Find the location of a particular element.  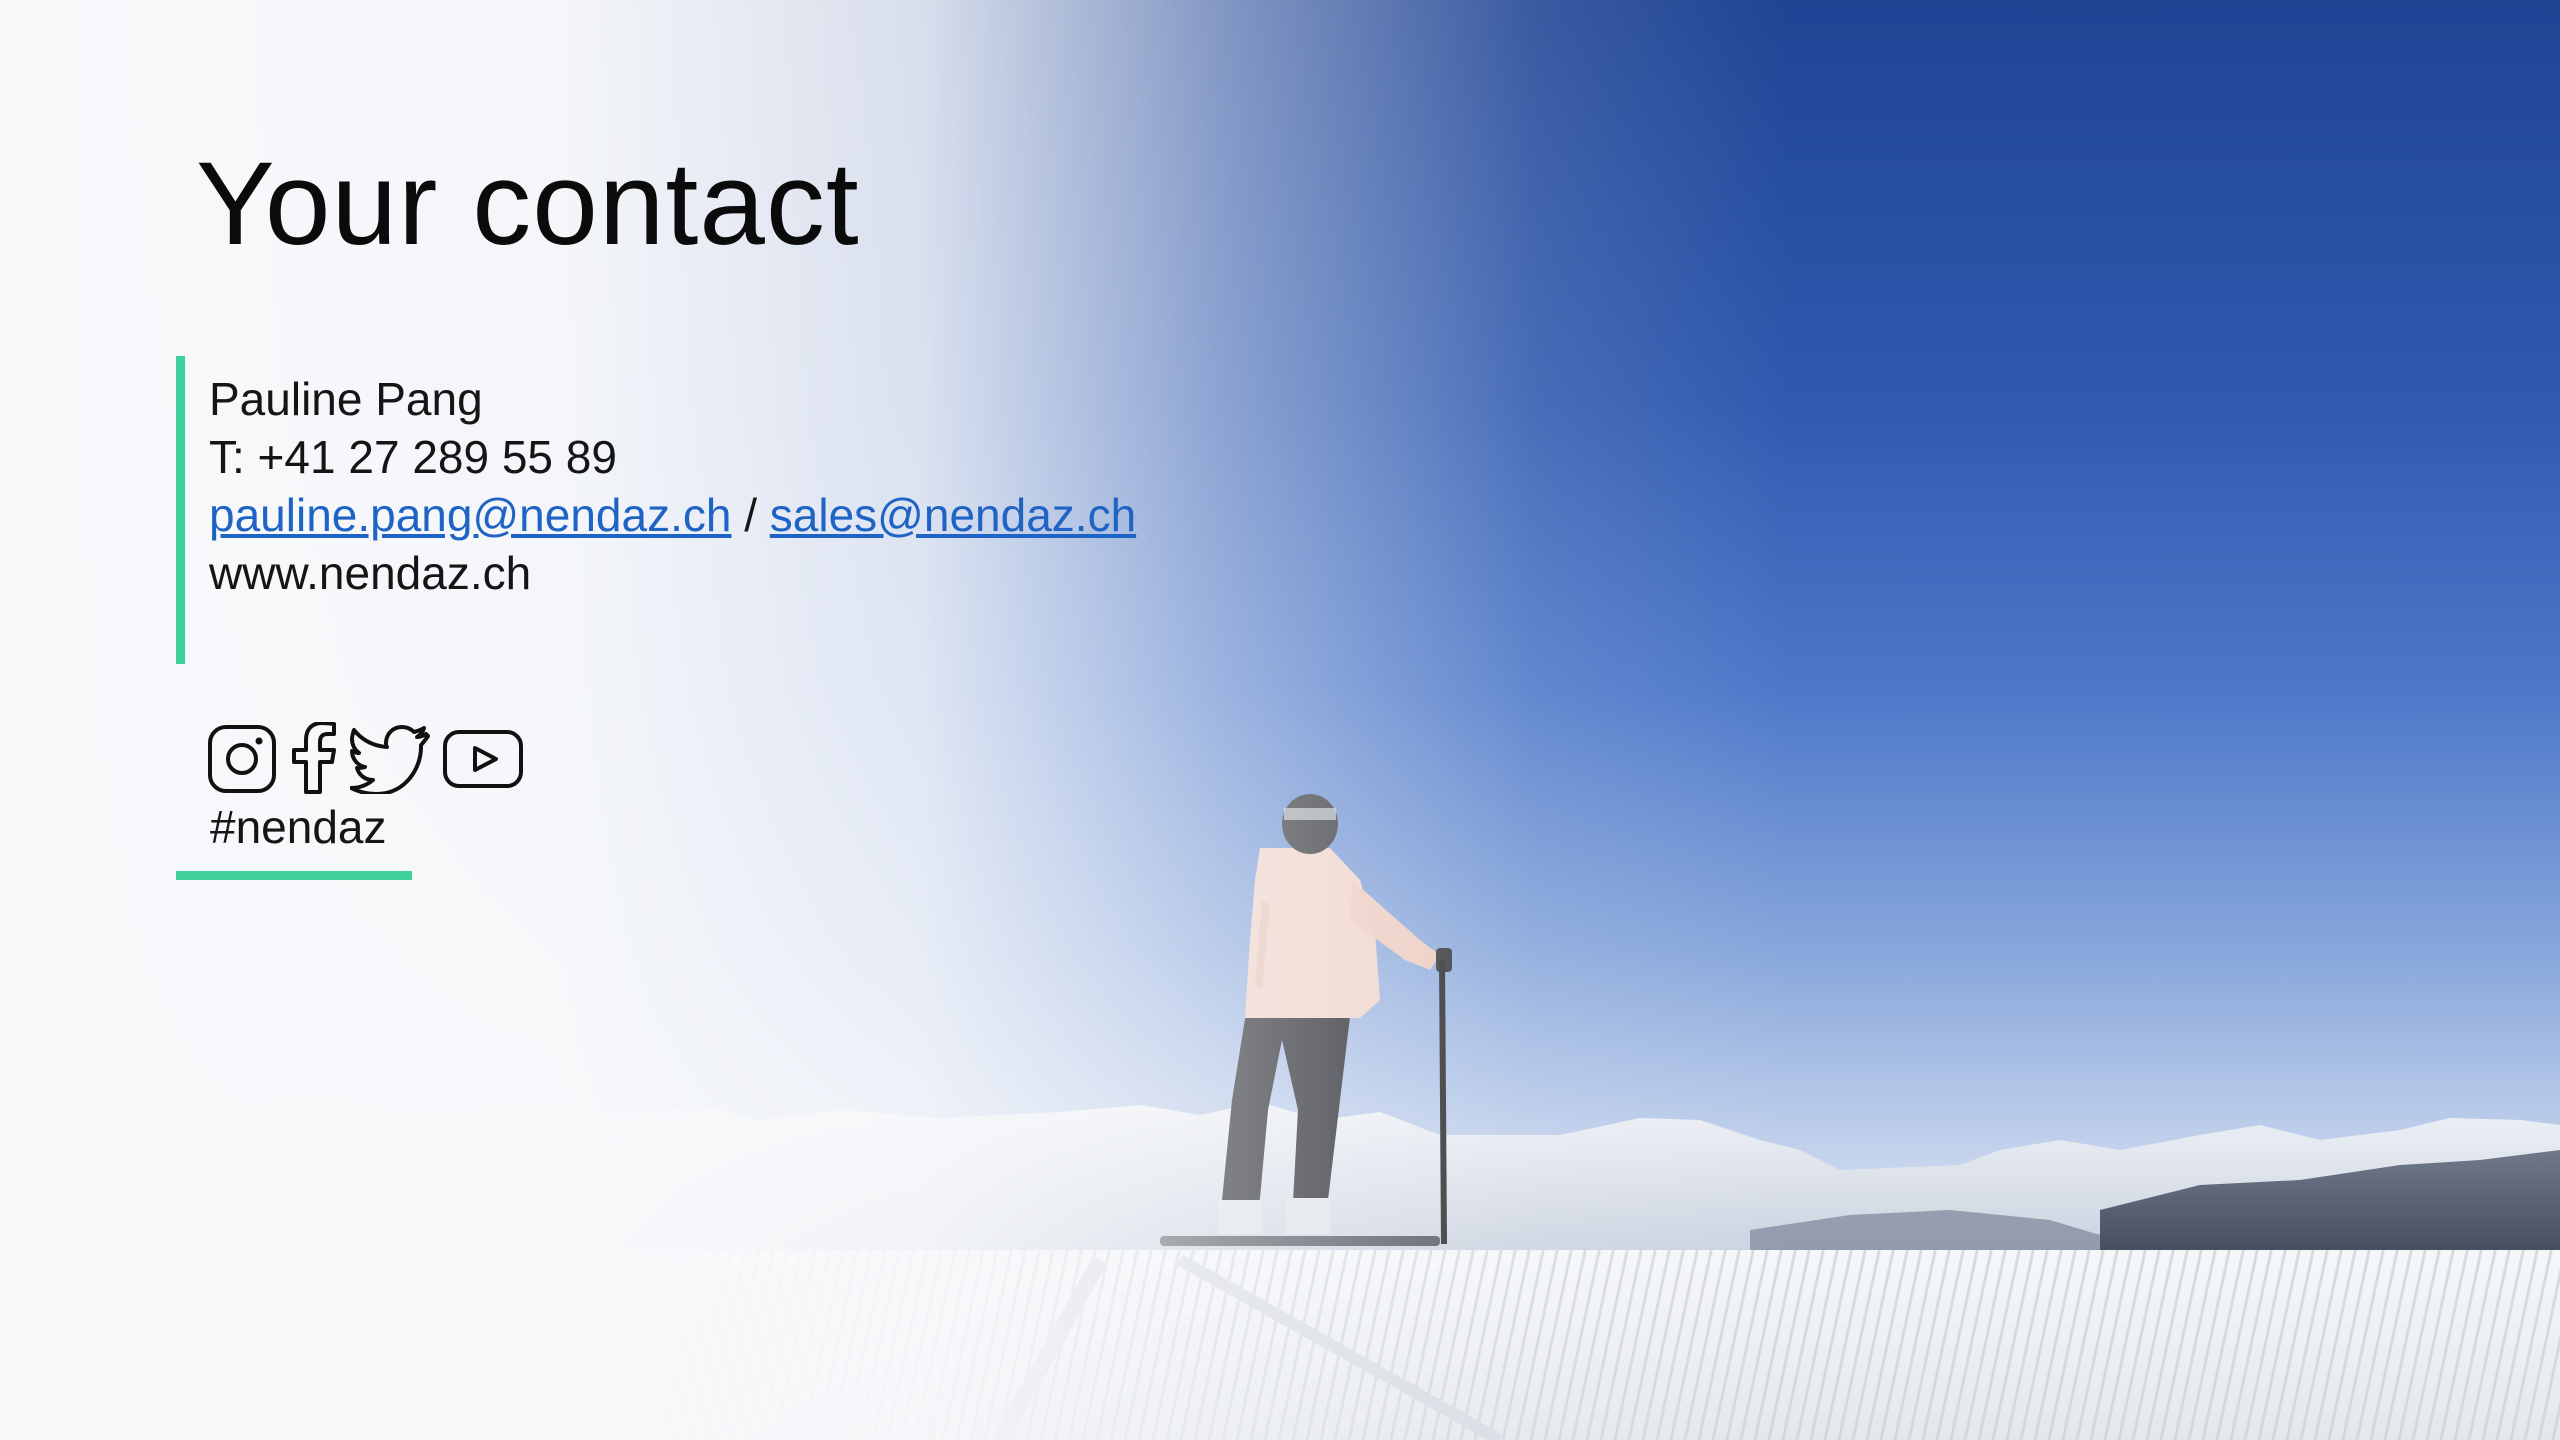

contact-phone: T: +41 27 289 55 89 is located at coordinates (413, 457).